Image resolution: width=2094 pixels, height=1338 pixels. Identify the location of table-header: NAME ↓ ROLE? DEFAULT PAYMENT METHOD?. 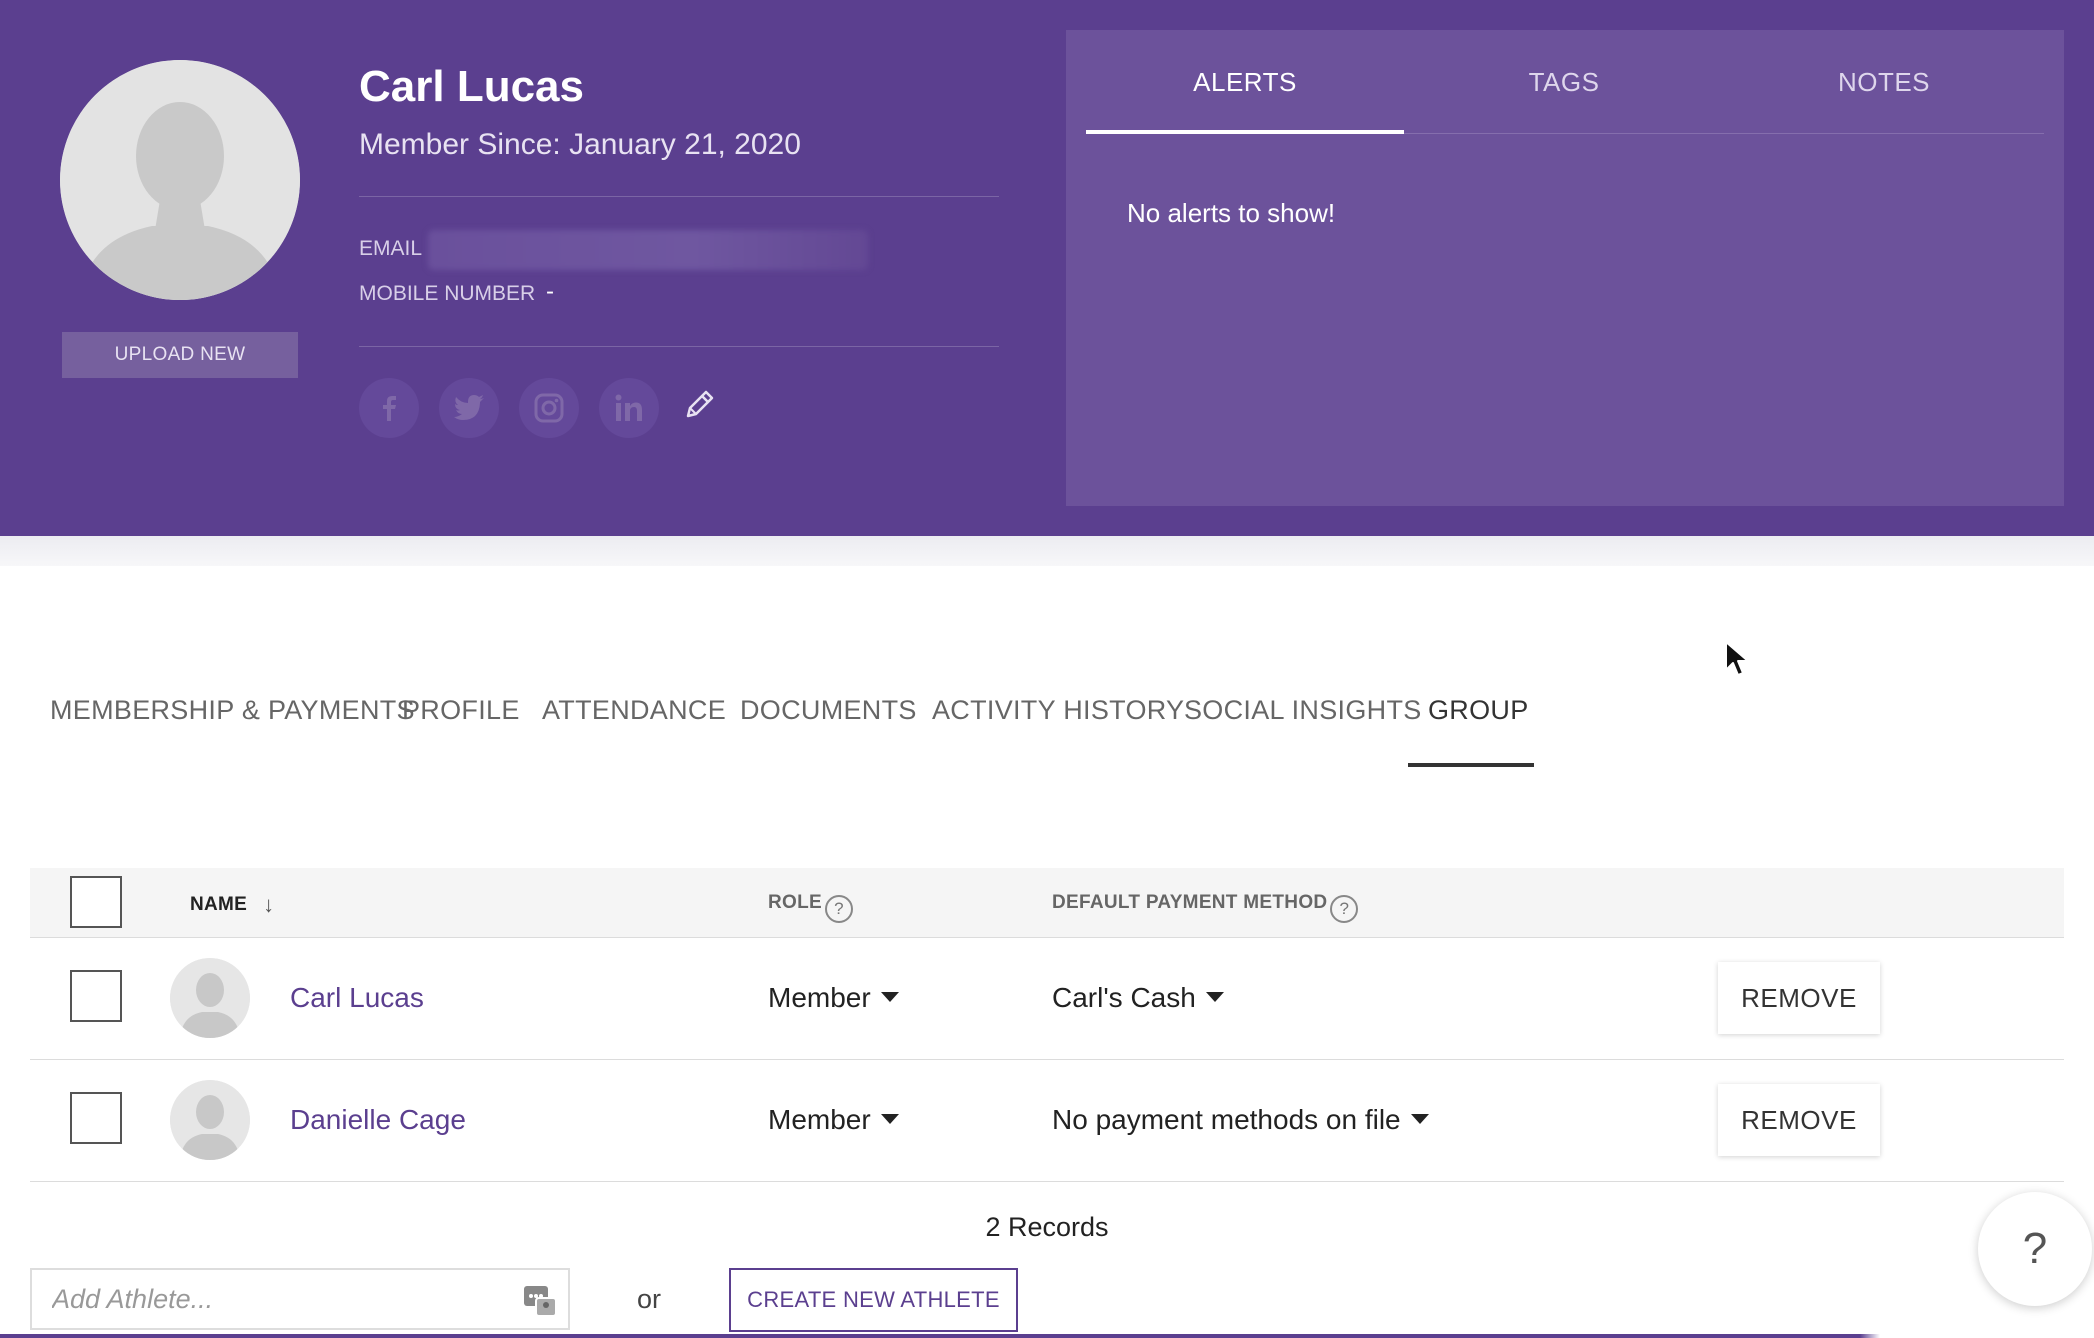
(1047, 903).